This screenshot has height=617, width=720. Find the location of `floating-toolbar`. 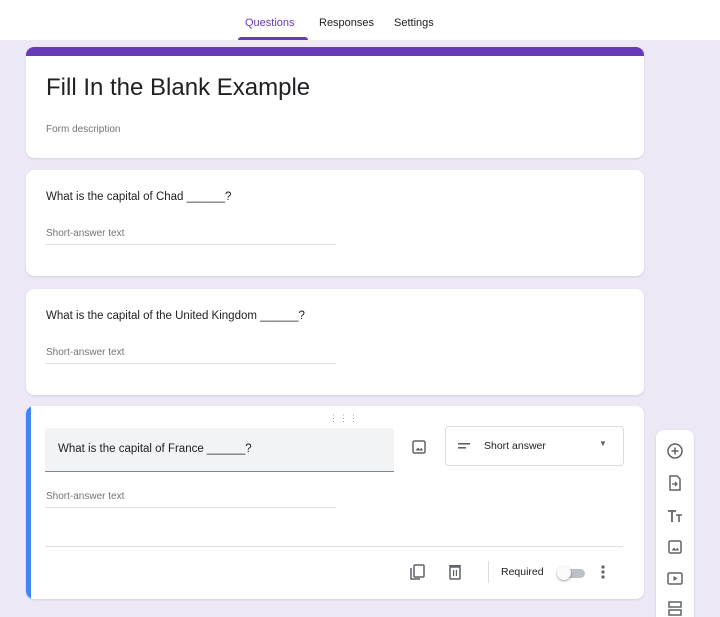

floating-toolbar is located at coordinates (675, 523).